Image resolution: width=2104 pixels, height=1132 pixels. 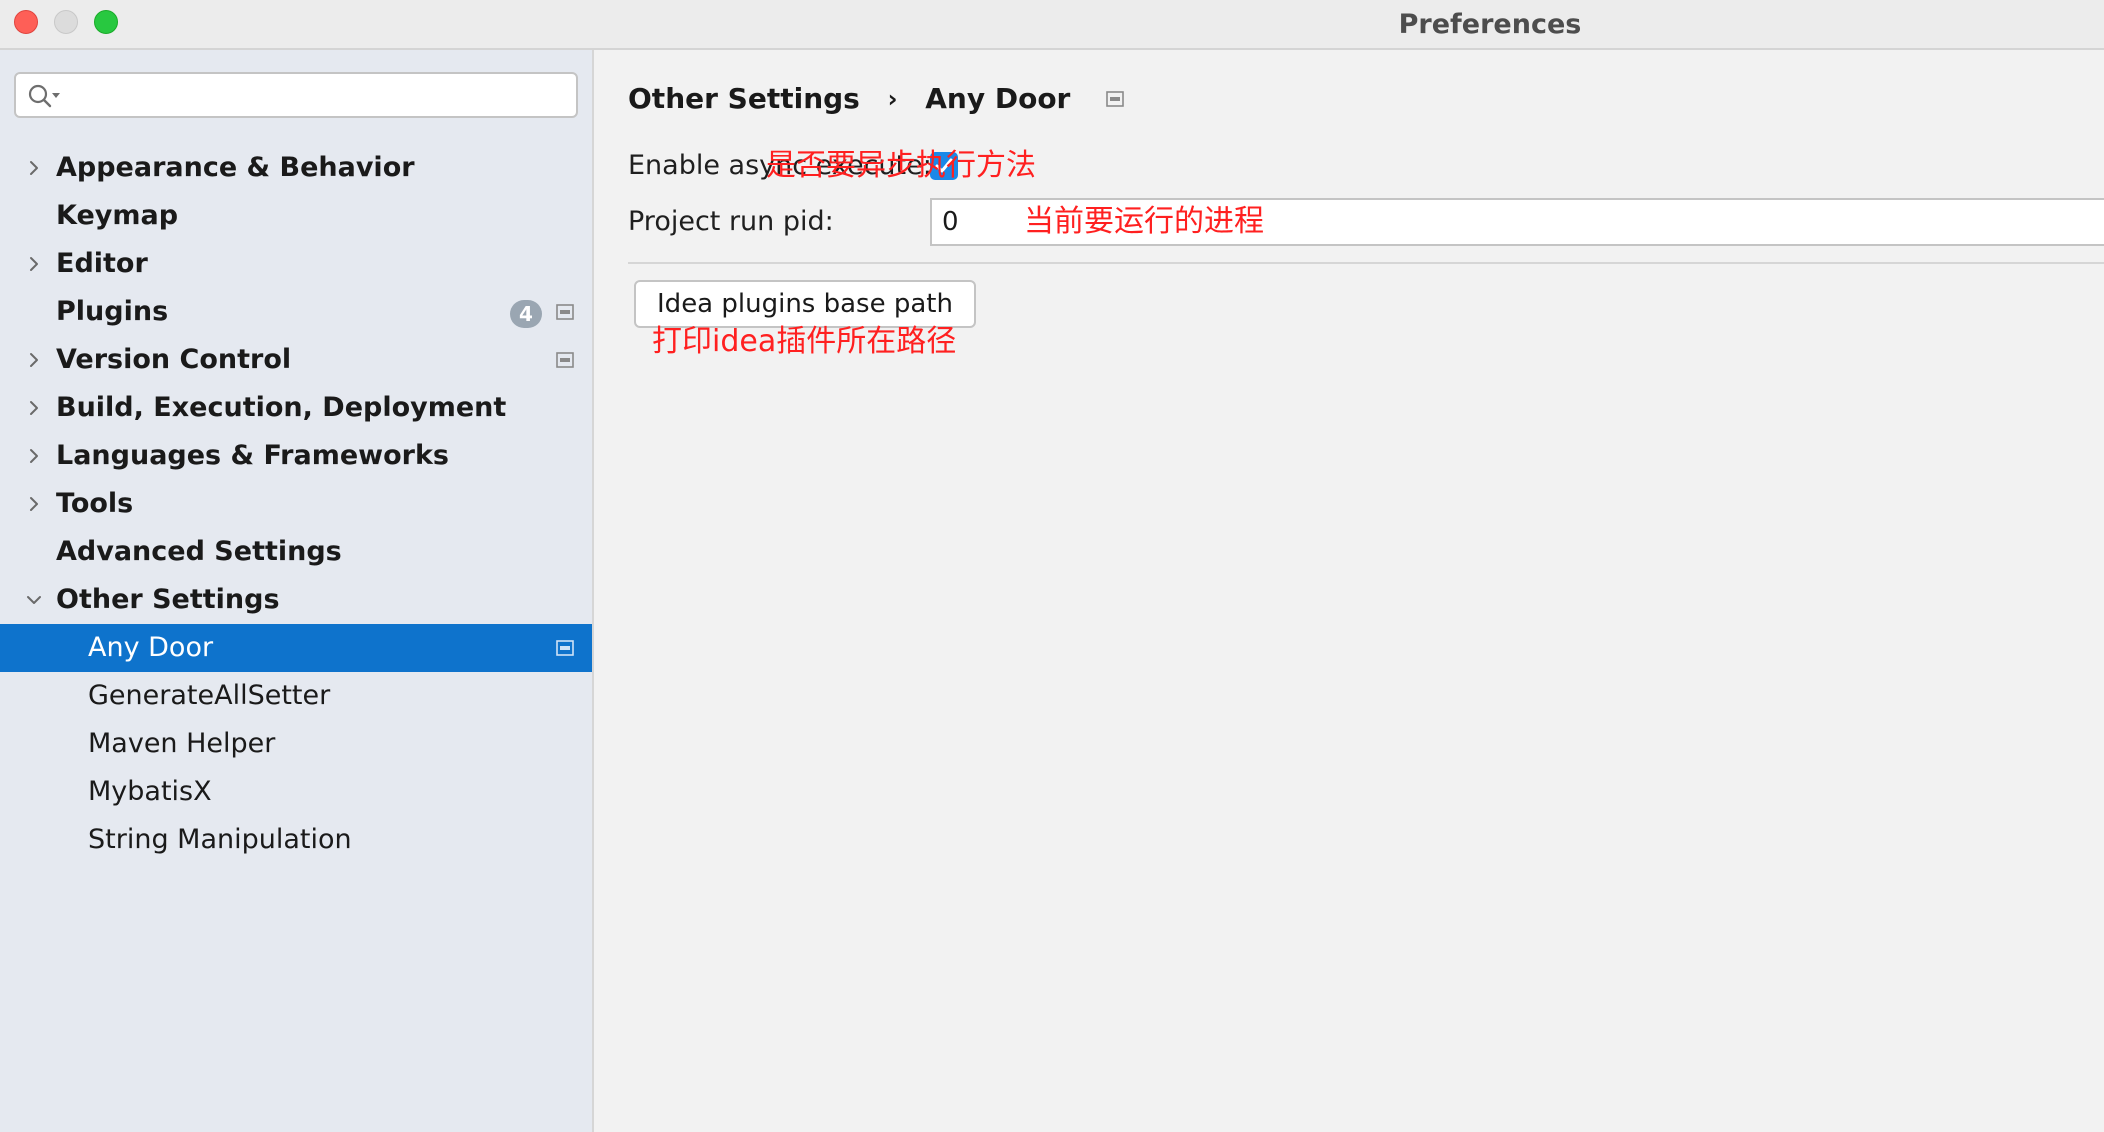 What do you see at coordinates (318, 96) in the screenshot?
I see `search-input` at bounding box center [318, 96].